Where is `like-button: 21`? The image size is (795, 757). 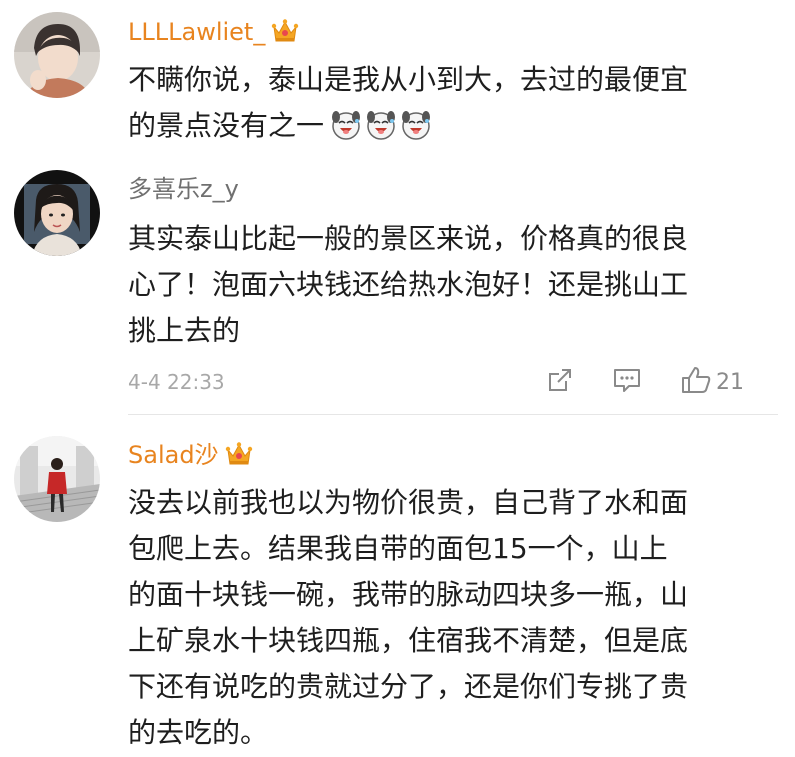 like-button: 21 is located at coordinates (712, 382).